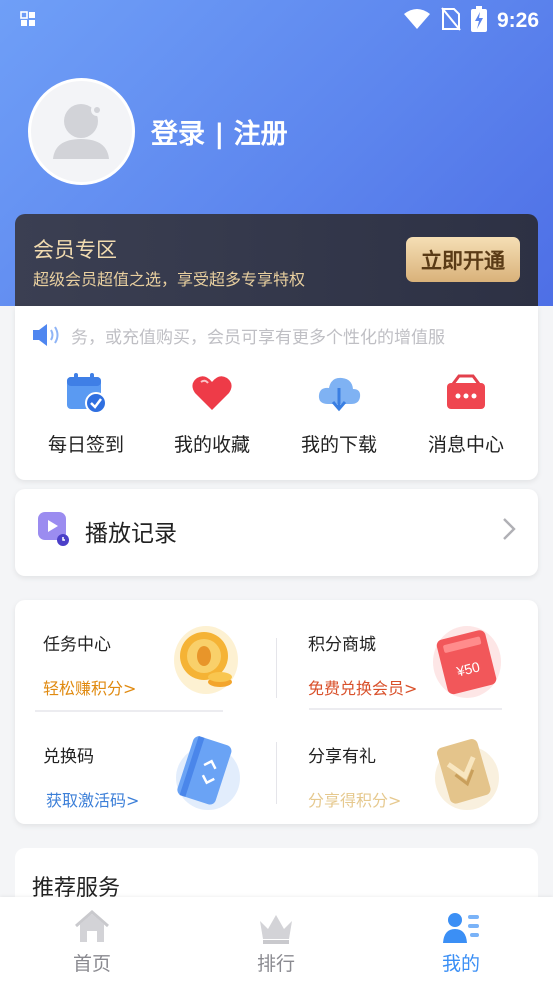  I want to click on task-title: 兑换码, so click(68, 757).